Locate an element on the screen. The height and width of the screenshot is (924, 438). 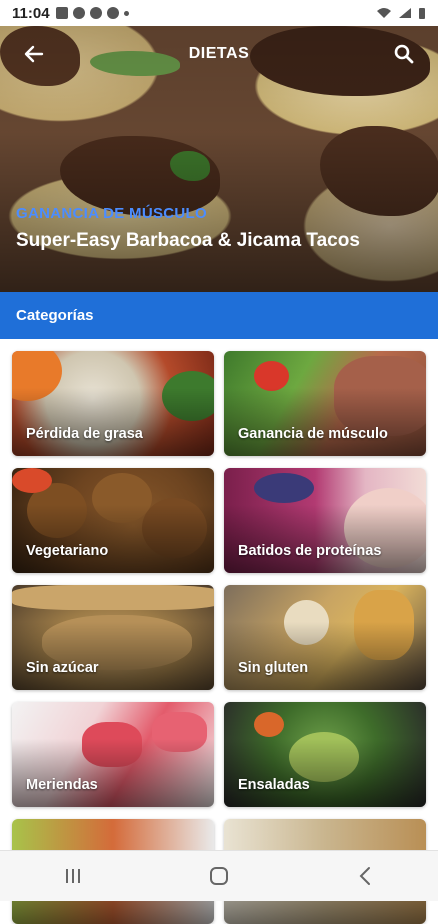
page-title: DIETAS is located at coordinates (219, 53).